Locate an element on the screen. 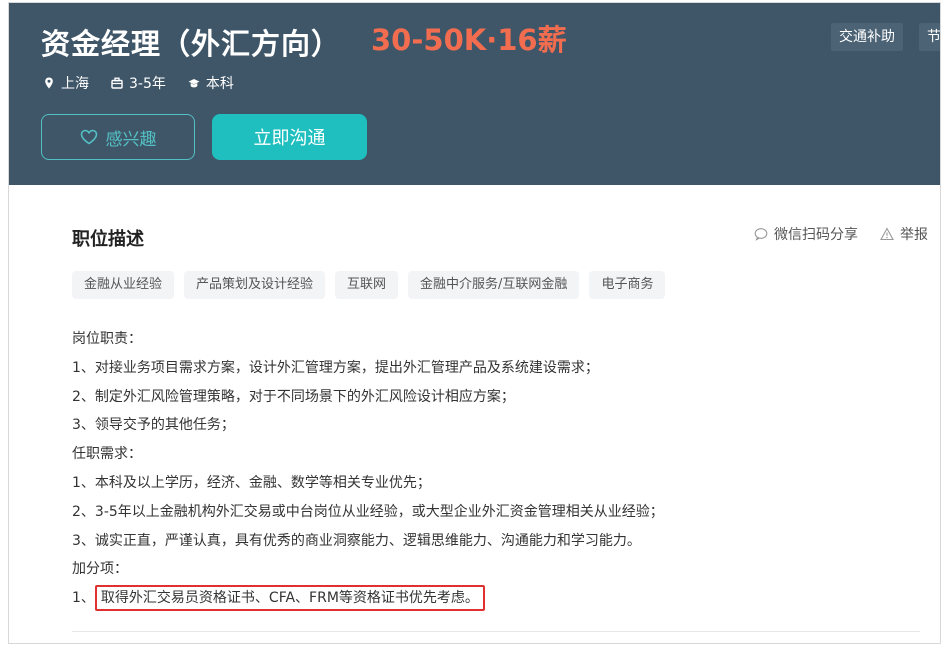 This screenshot has width=948, height=648. briefcase-icon is located at coordinates (117, 83).